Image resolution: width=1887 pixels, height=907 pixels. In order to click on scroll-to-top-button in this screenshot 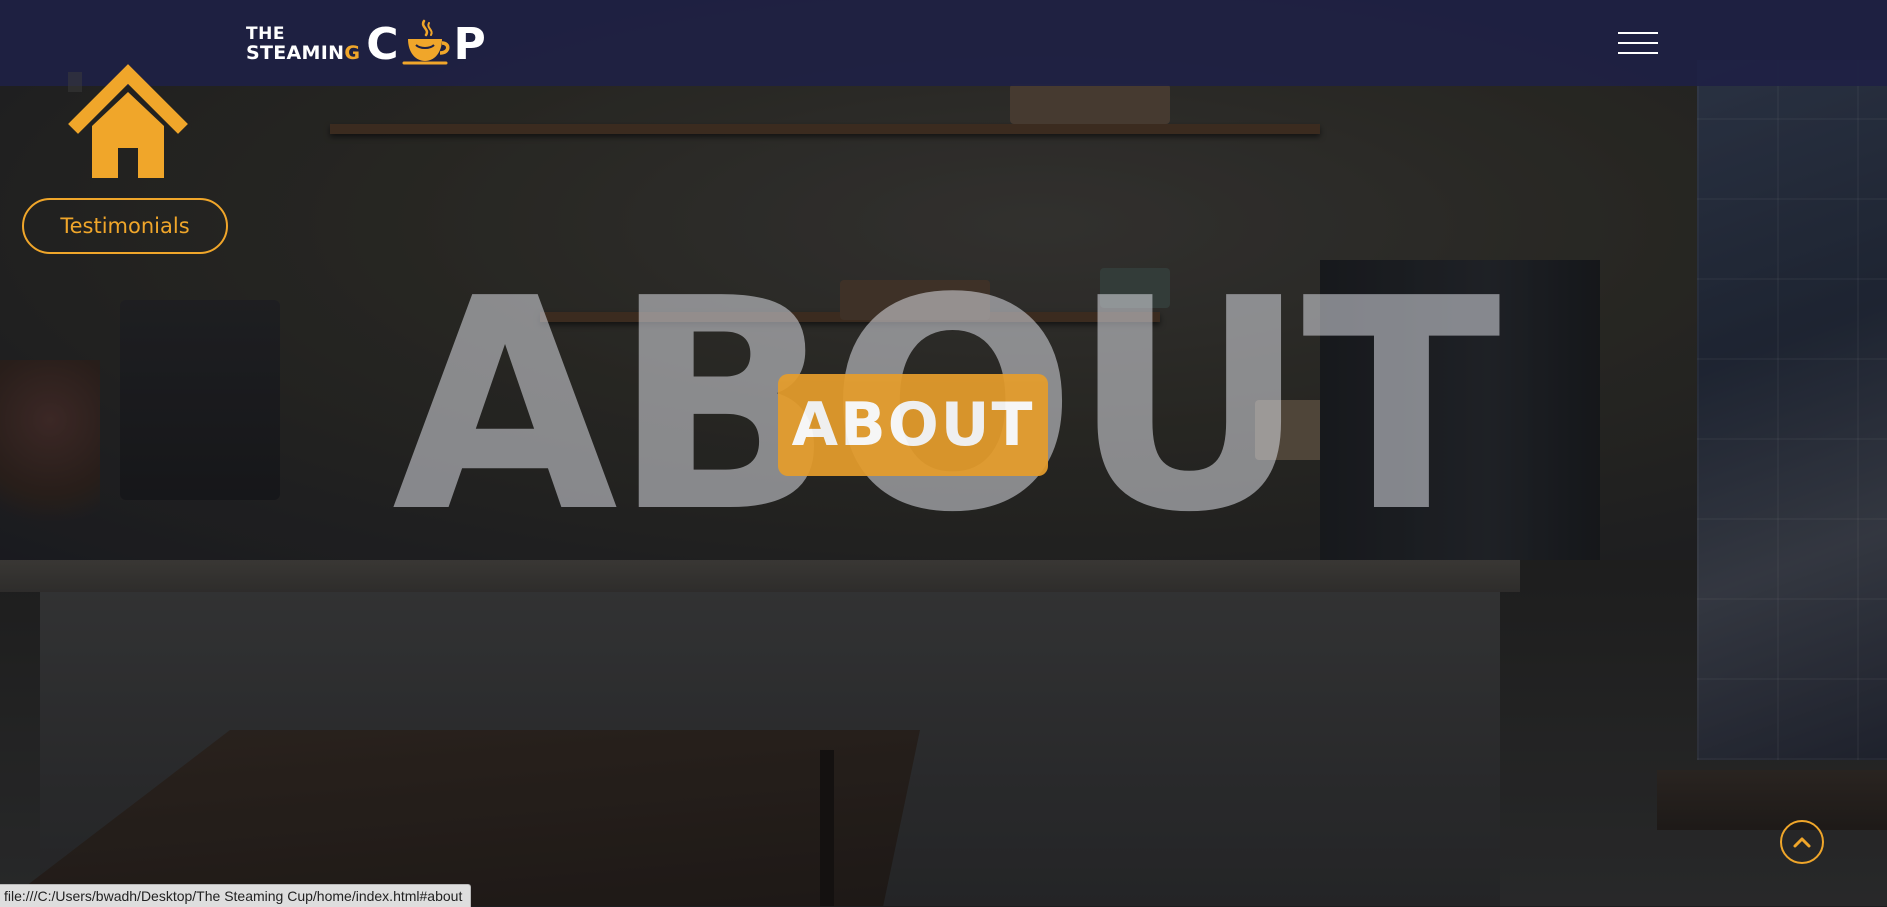, I will do `click(1802, 842)`.